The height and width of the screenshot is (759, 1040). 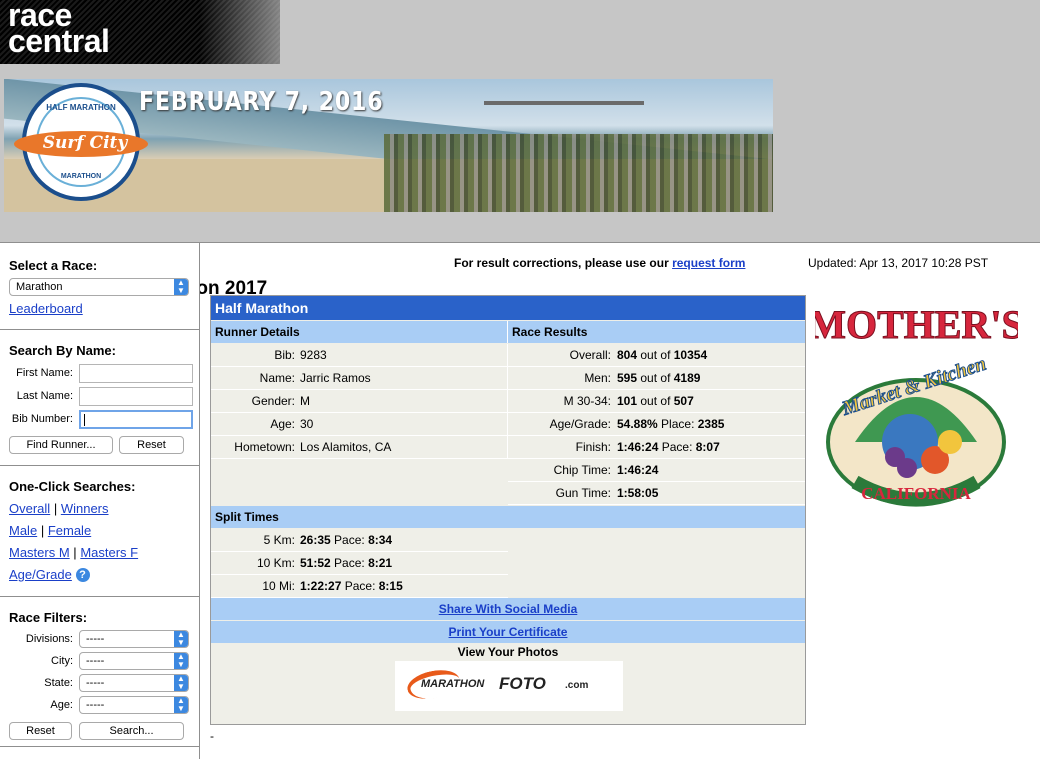 I want to click on select-race-section: Select a Race: Marathon ▲ ▼ Leaderboard, so click(x=99, y=286).